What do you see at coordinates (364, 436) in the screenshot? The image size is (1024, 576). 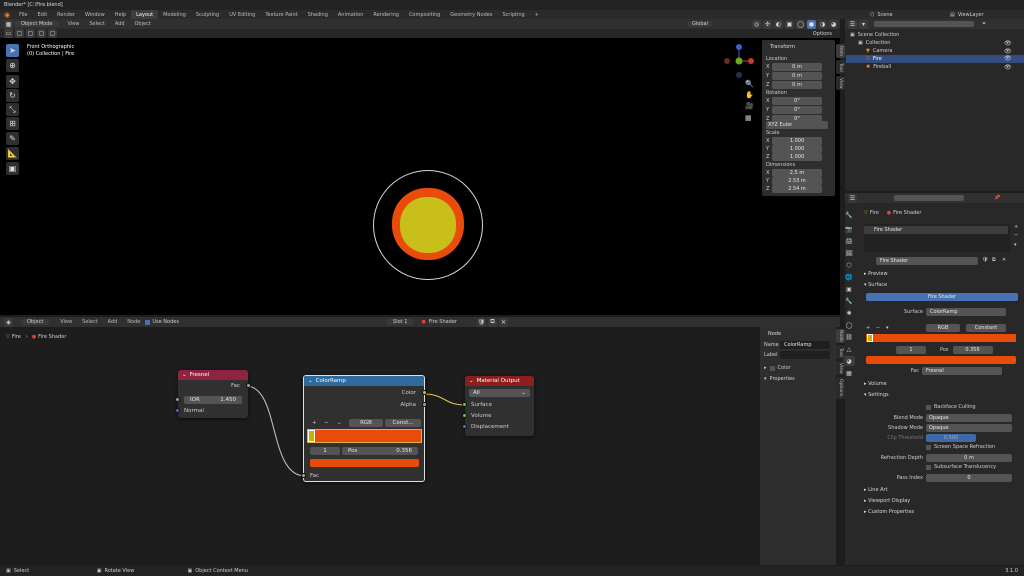 I see `color-ramp-bar` at bounding box center [364, 436].